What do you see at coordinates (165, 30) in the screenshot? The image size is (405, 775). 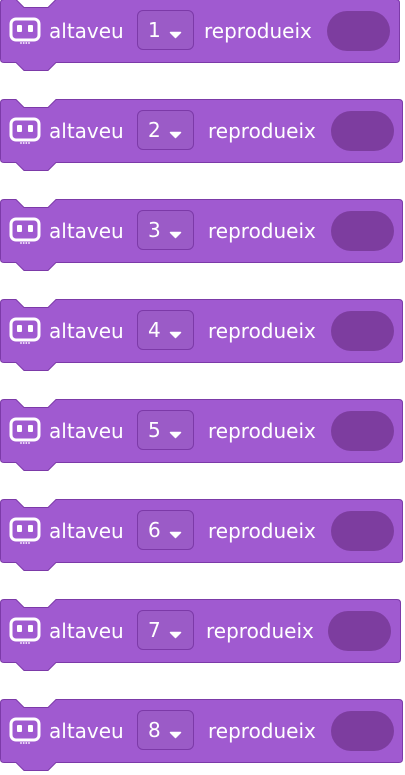 I see `speaker-number-dropdown: 1` at bounding box center [165, 30].